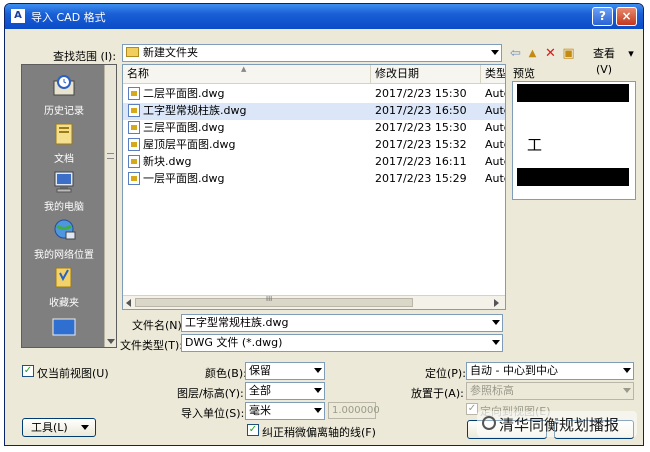  Describe the element at coordinates (568, 54) in the screenshot. I see `new-folder-icon: ▣` at that location.